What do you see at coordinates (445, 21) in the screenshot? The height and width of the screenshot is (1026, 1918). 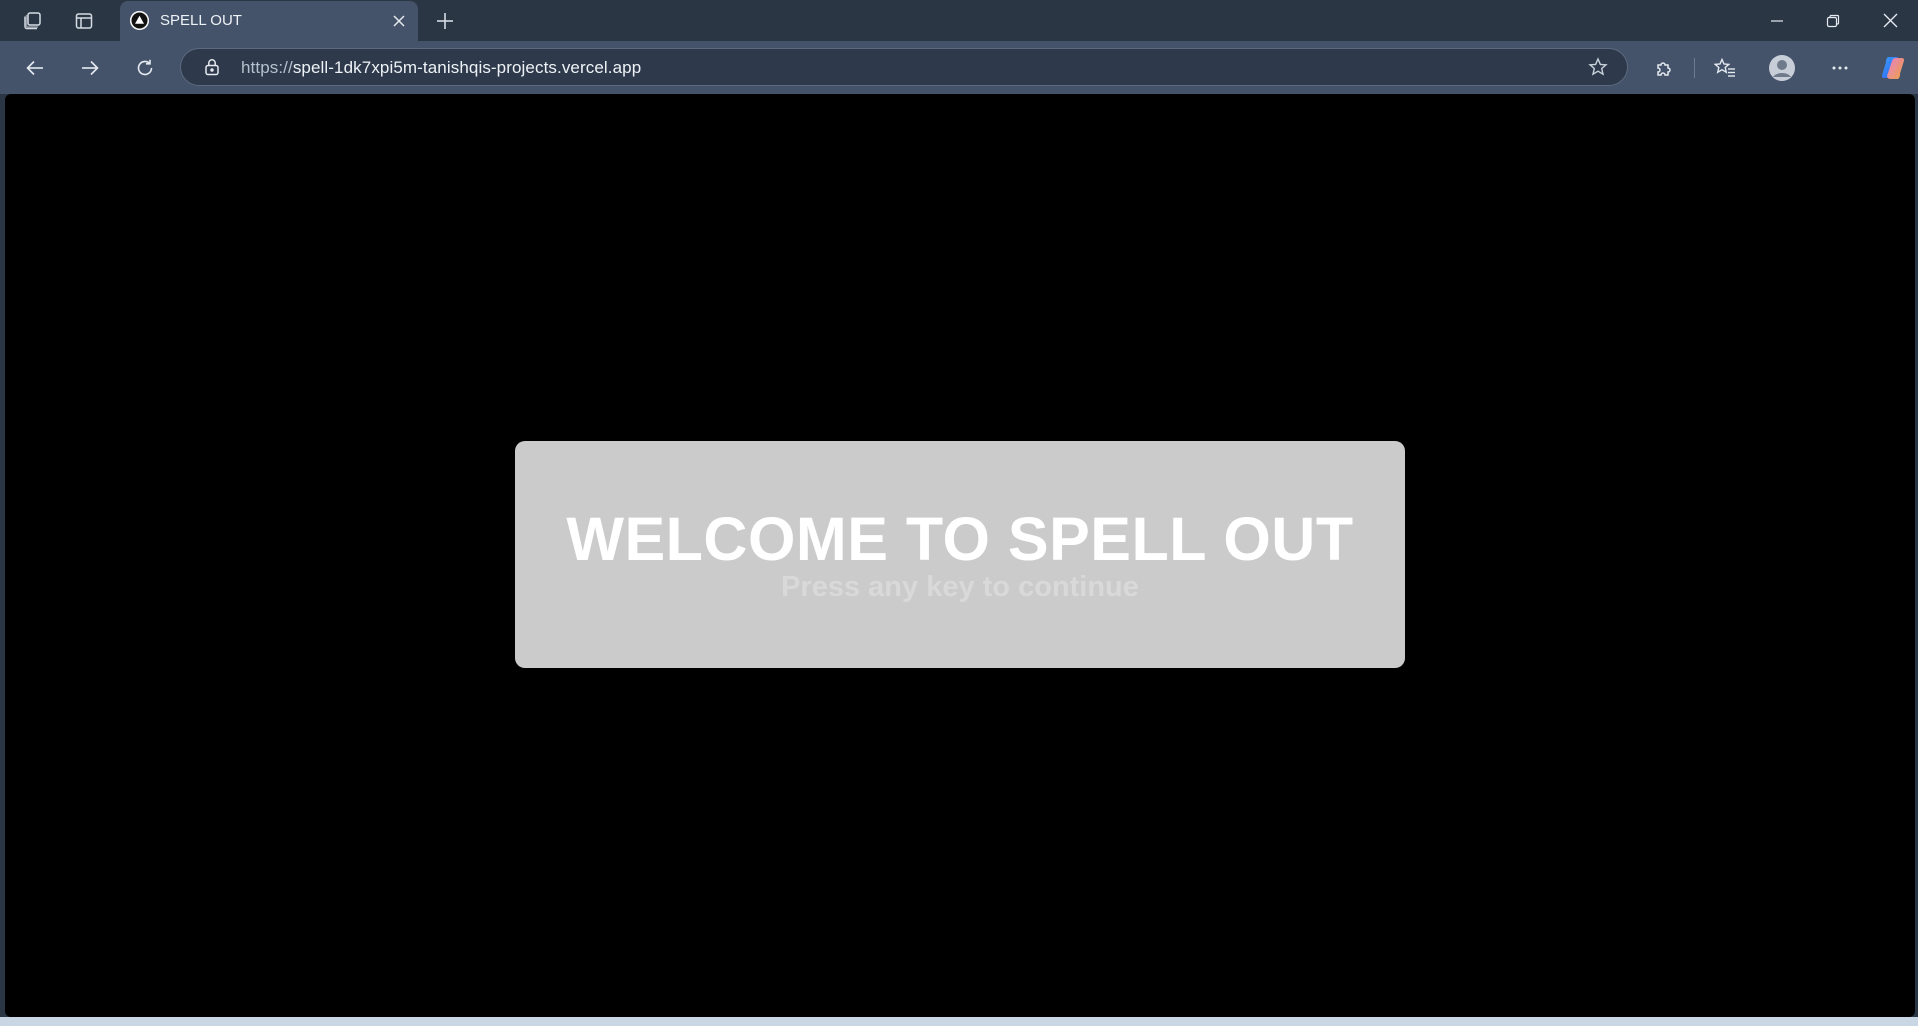 I see `plus-icon` at bounding box center [445, 21].